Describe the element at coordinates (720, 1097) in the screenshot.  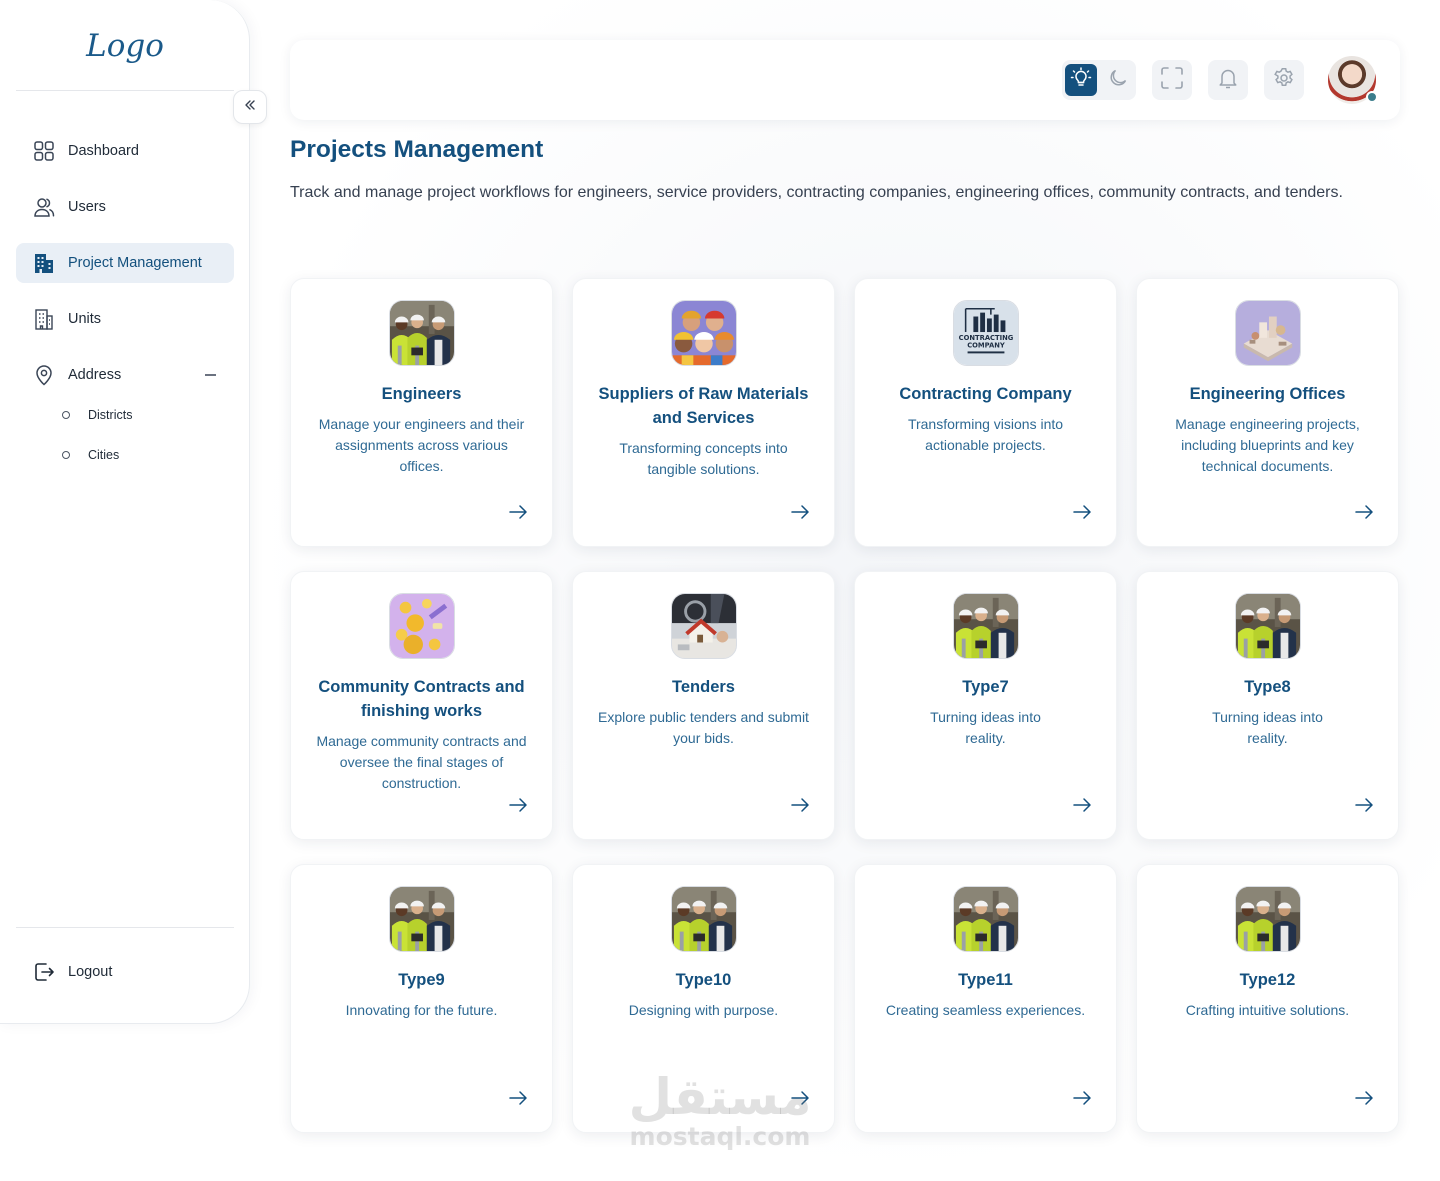
I see `watermark-arabic: مستقل` at that location.